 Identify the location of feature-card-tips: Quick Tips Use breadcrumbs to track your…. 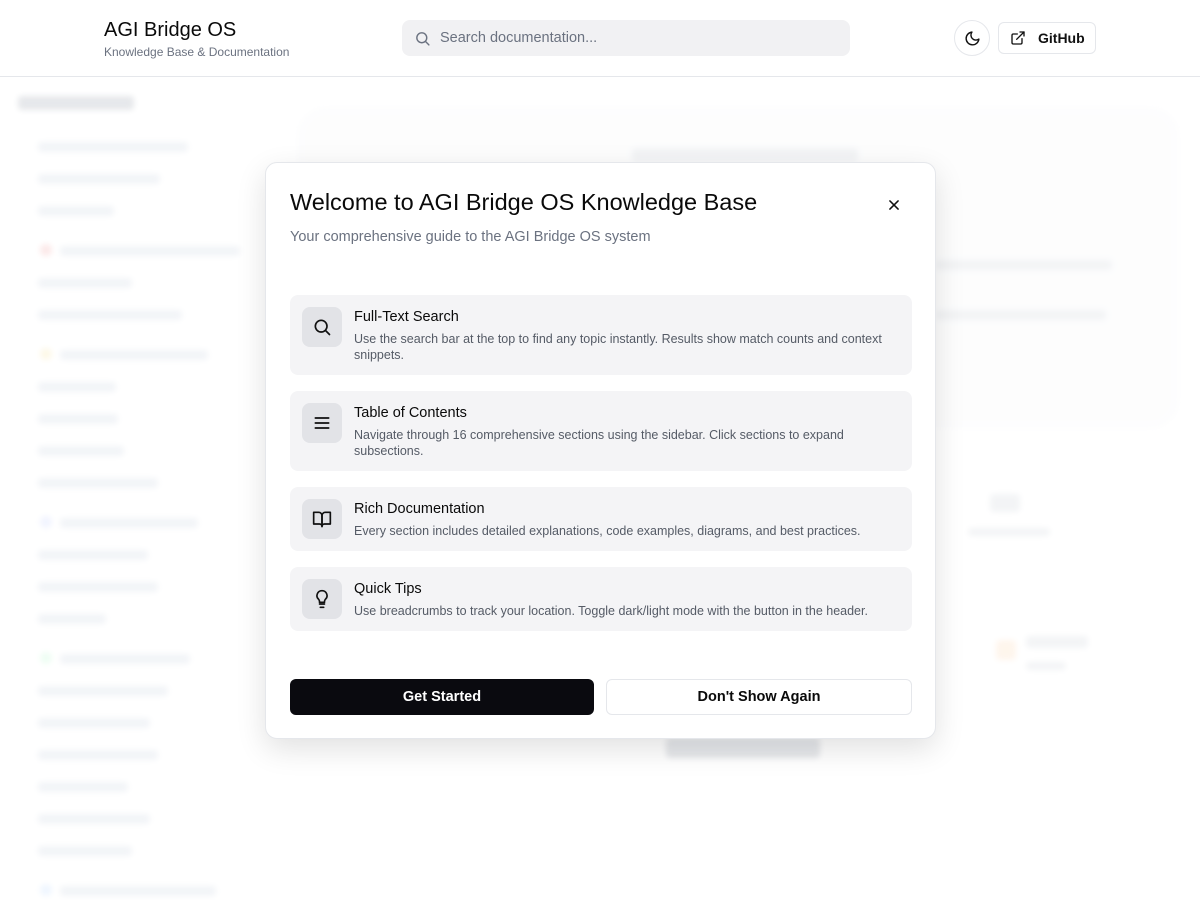
(601, 599).